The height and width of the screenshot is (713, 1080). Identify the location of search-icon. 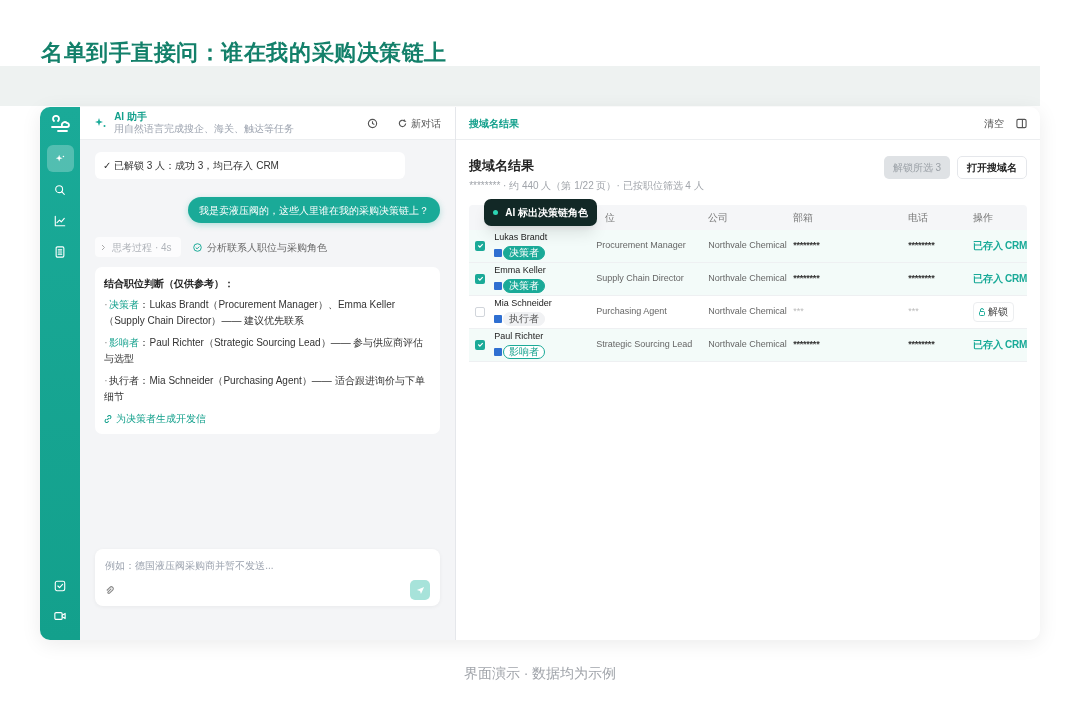
(60, 189).